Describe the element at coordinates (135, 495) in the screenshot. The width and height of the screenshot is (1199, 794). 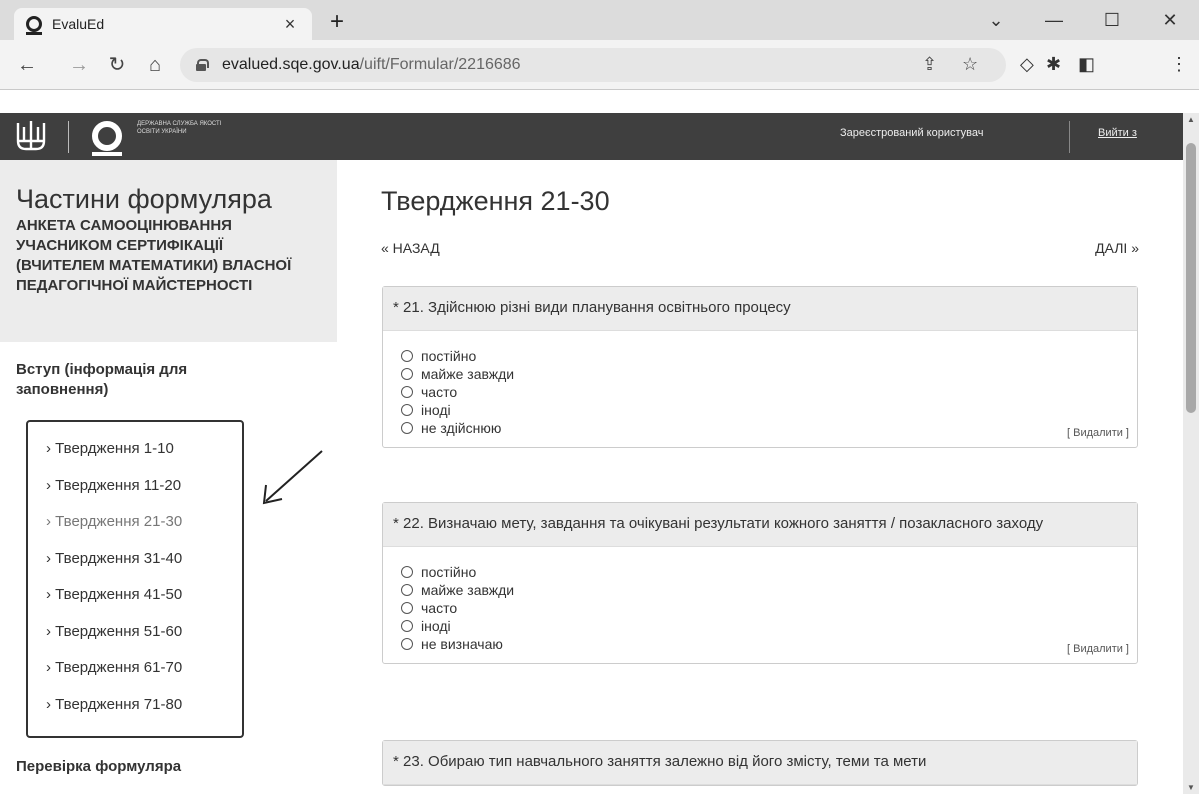
I see `sidebar-item-statements-11-20: › Твердження 11-20` at that location.